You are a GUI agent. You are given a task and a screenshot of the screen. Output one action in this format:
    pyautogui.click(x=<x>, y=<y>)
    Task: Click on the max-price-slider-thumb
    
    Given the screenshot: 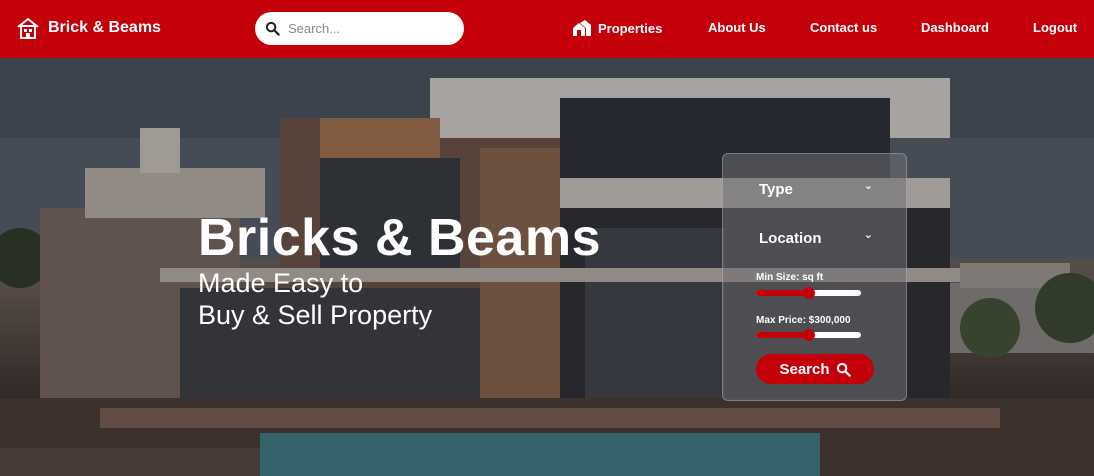 What is the action you would take?
    pyautogui.click(x=808, y=335)
    